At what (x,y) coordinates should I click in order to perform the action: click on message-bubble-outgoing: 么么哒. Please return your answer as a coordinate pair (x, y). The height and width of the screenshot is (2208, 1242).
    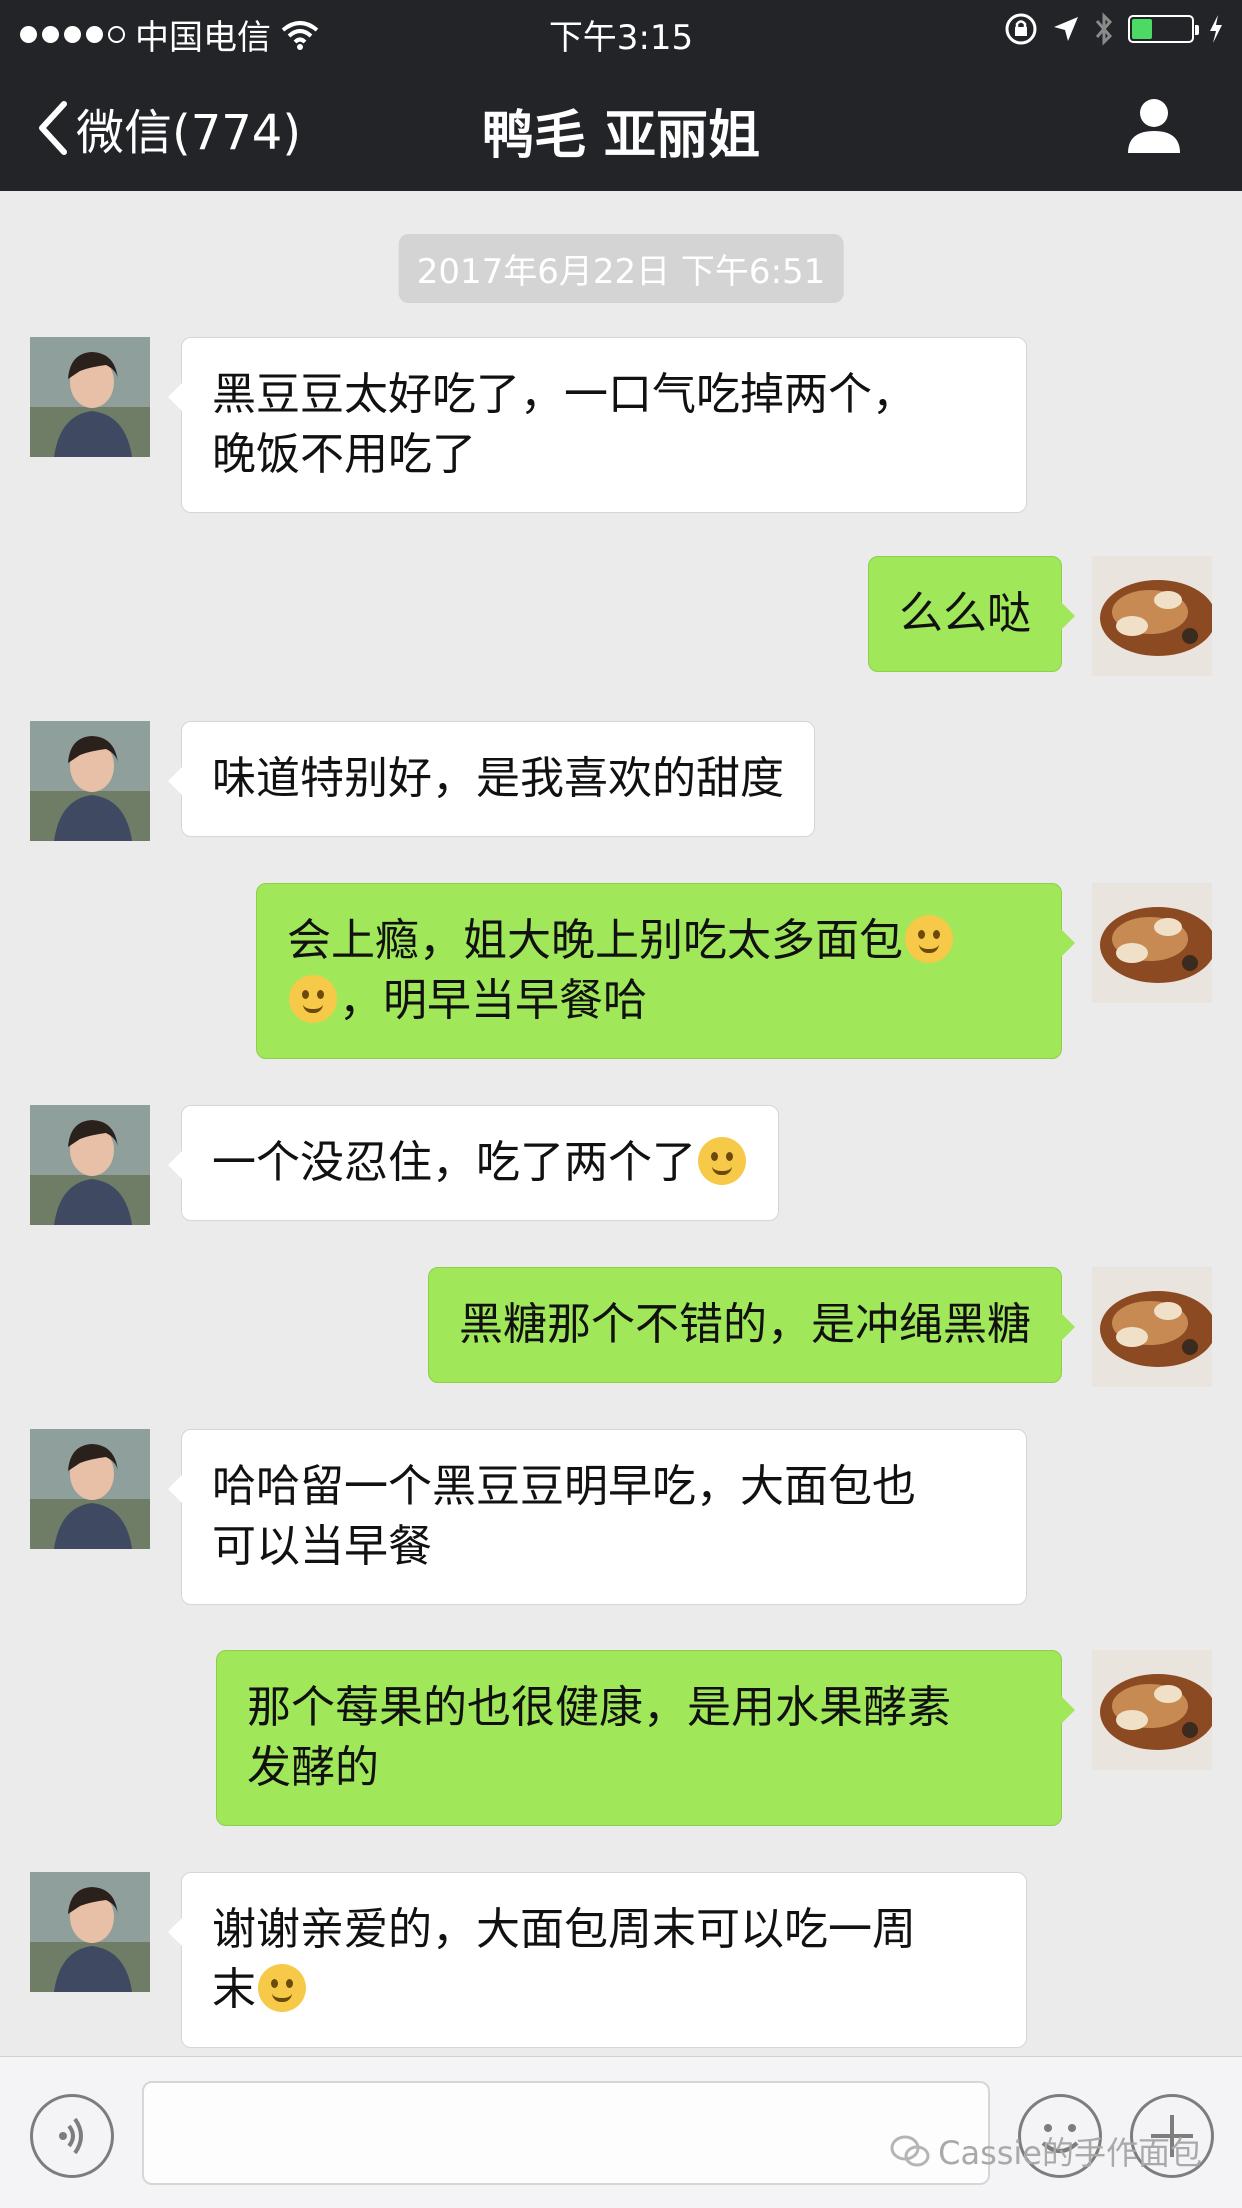
    Looking at the image, I should click on (971, 614).